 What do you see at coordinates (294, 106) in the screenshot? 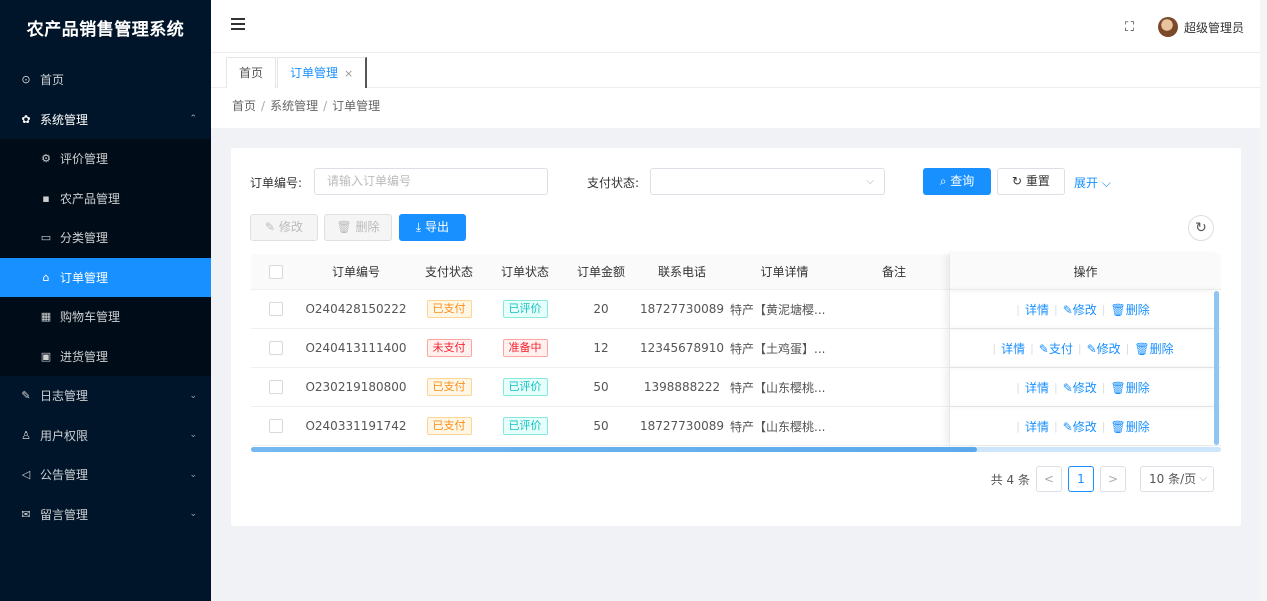
I see `breadcrumb-item: 系统管理` at bounding box center [294, 106].